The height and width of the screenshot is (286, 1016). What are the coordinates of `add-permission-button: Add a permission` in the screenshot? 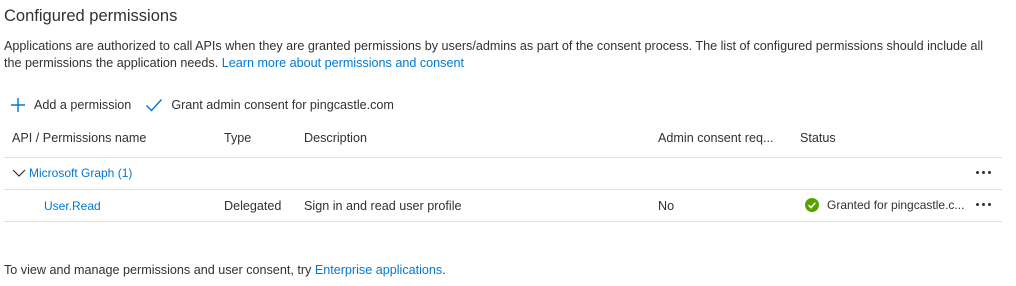 It's located at (70, 105).